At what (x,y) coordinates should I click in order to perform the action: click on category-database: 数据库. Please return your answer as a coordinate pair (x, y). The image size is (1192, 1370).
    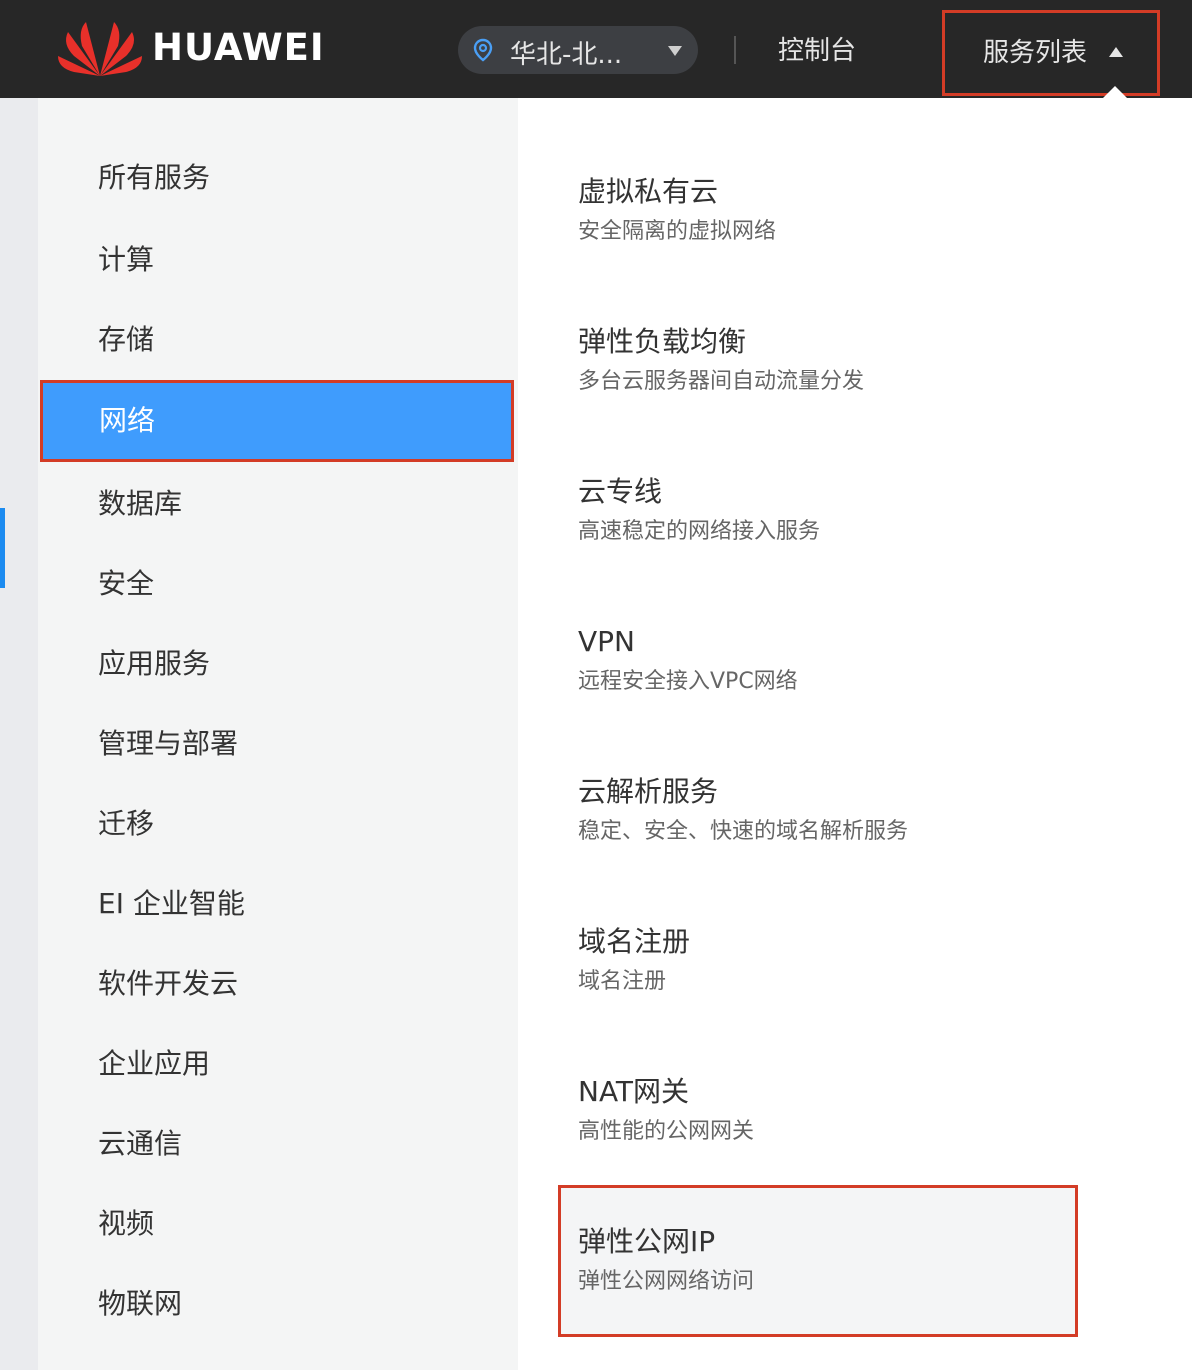
    Looking at the image, I should click on (140, 504).